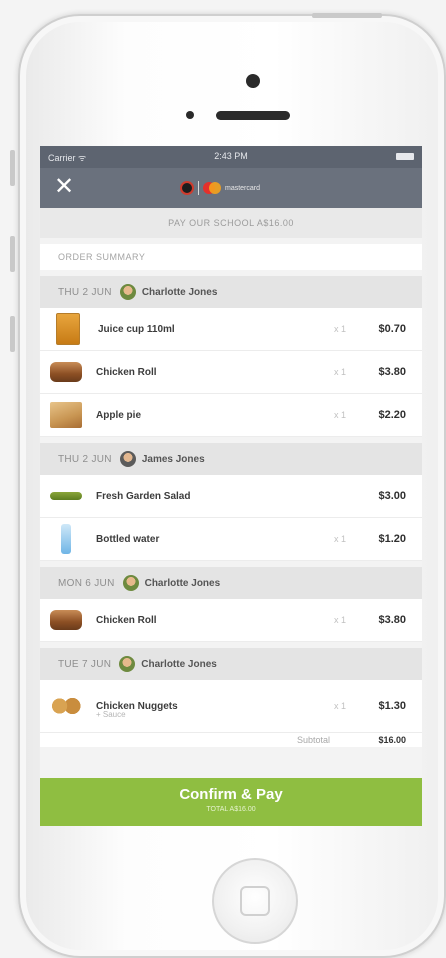 The height and width of the screenshot is (958, 446). Describe the element at coordinates (12, 334) in the screenshot. I see `mute-switch` at that location.